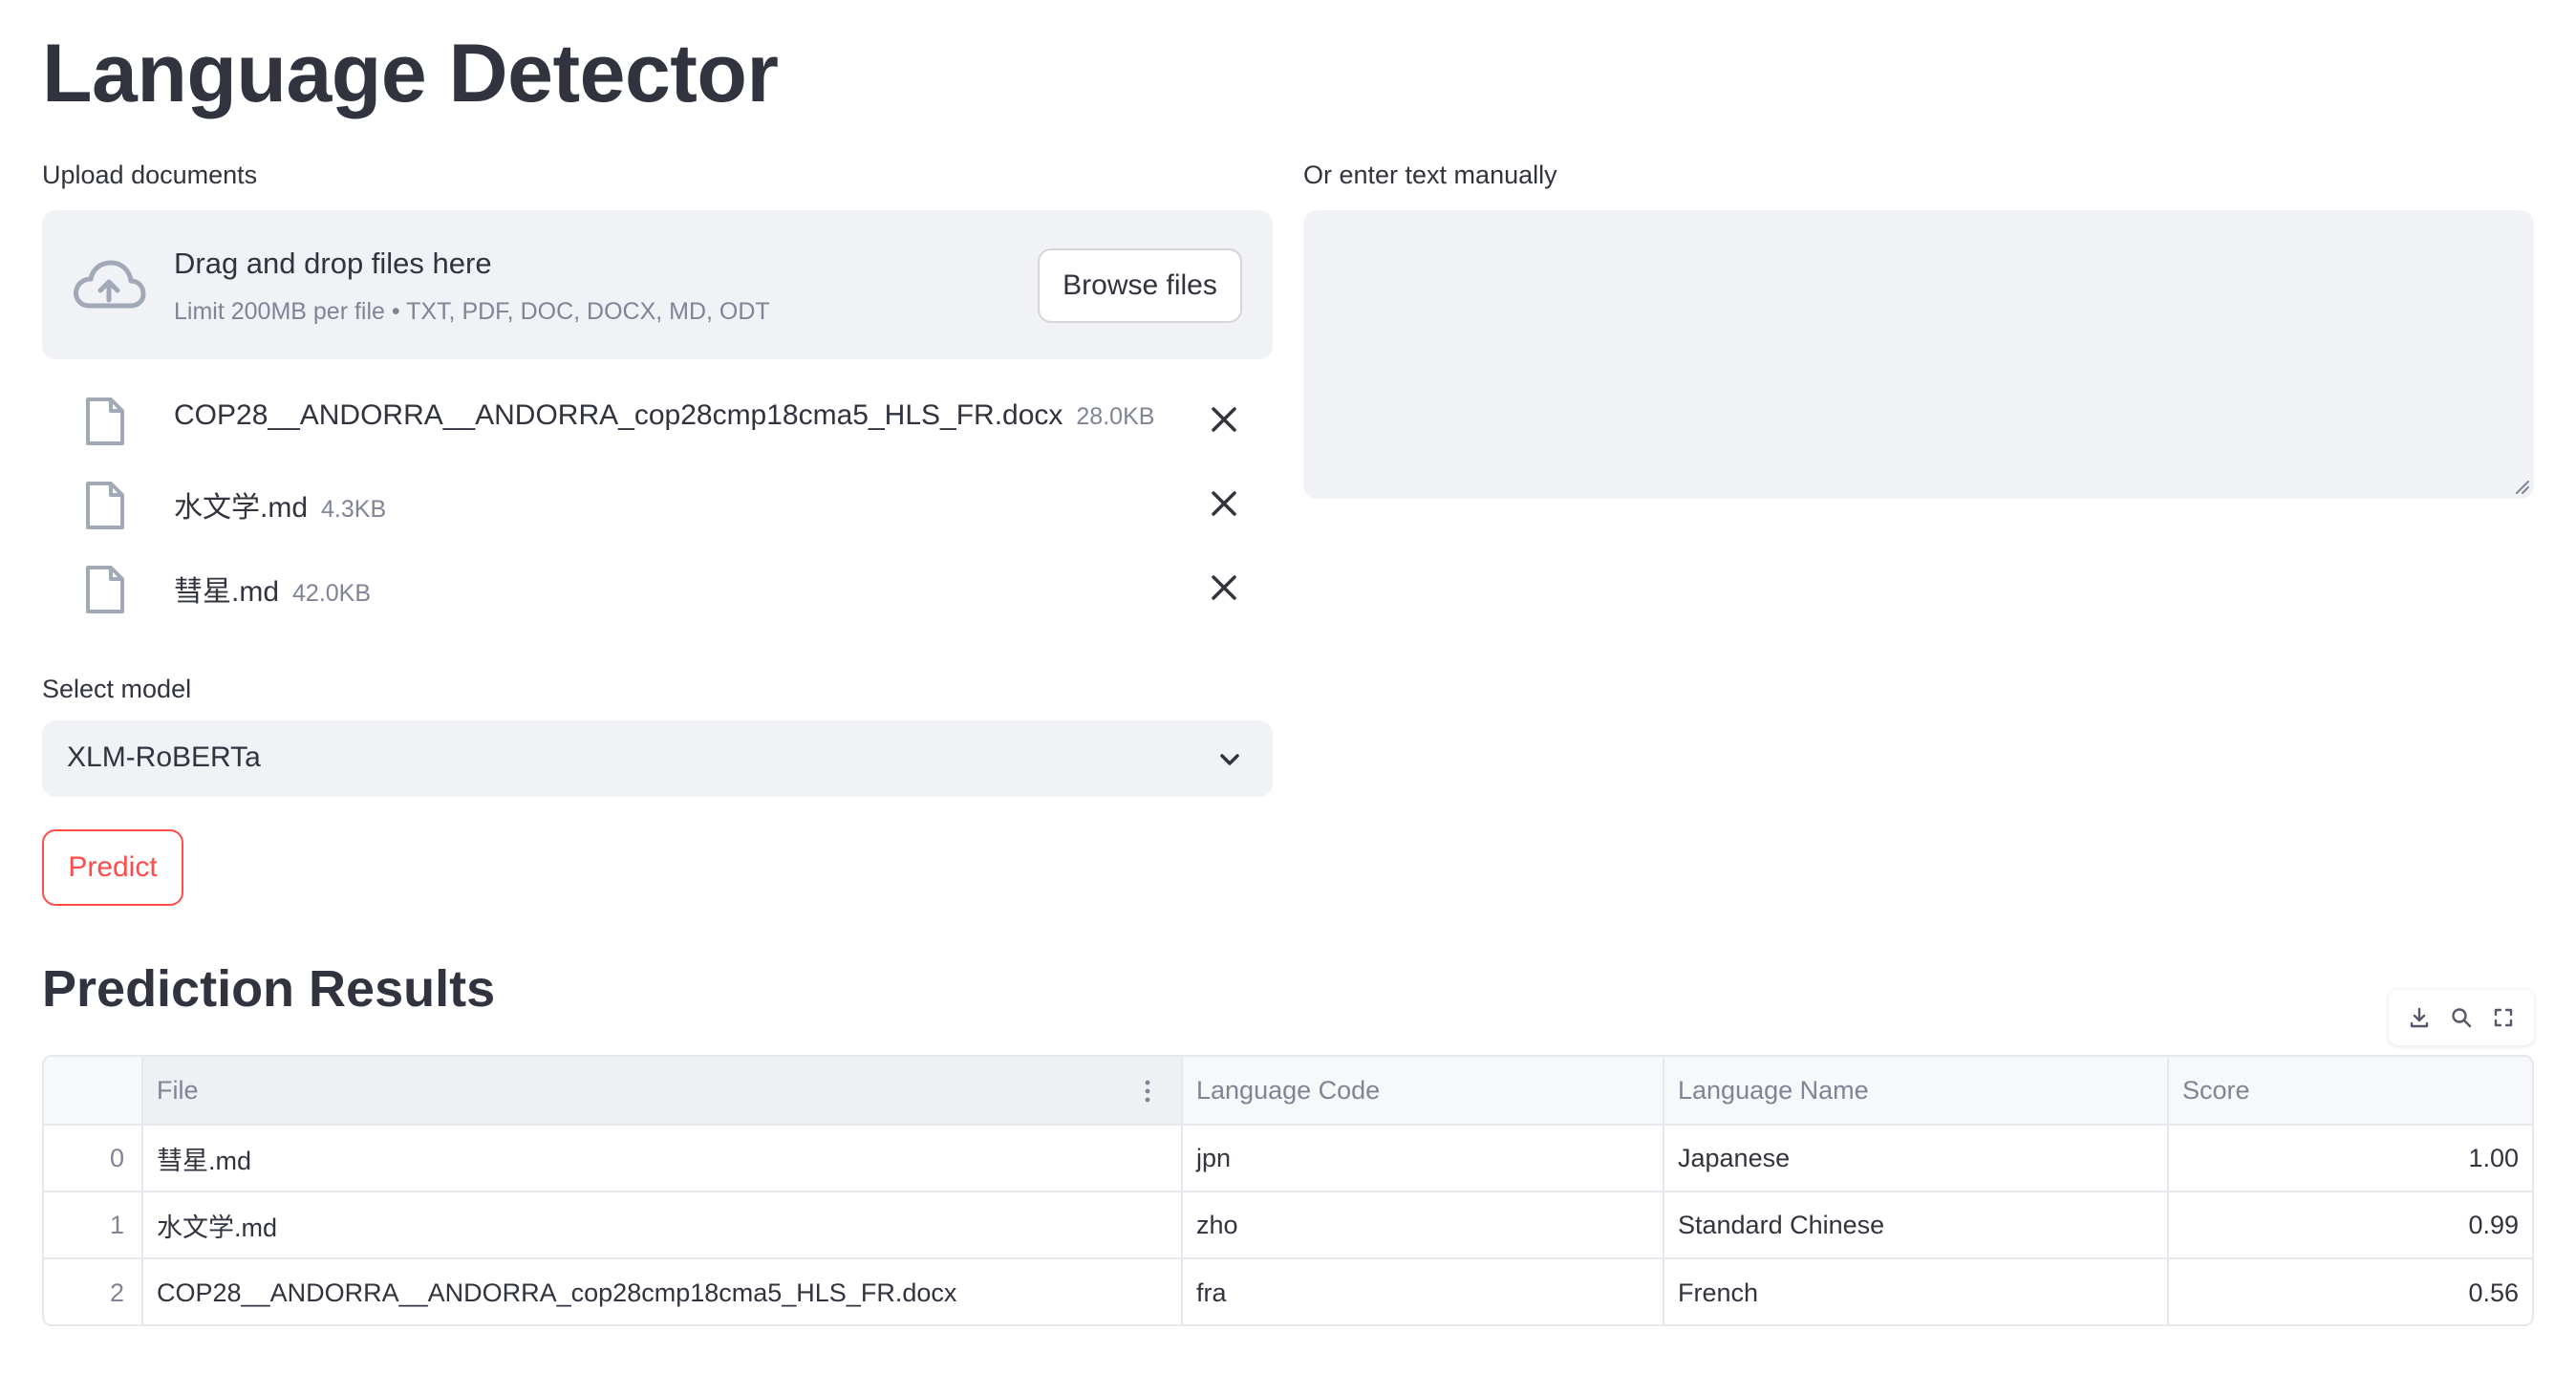  Describe the element at coordinates (663, 1090) in the screenshot. I see `column-header-file: File` at that location.